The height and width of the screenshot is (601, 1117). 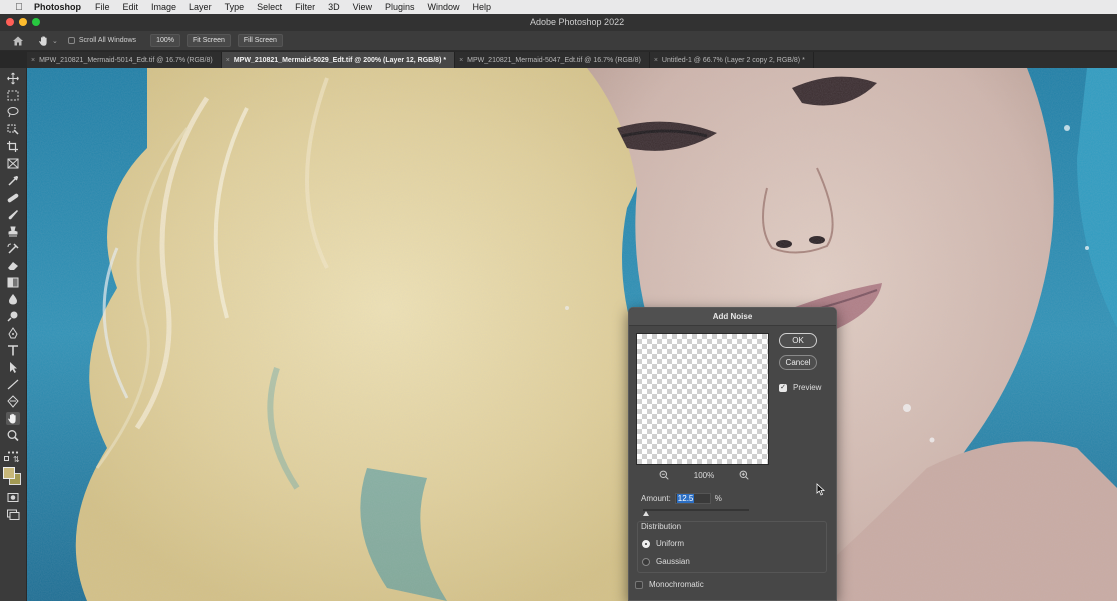 What do you see at coordinates (13, 163) in the screenshot?
I see `frame-tool-icon` at bounding box center [13, 163].